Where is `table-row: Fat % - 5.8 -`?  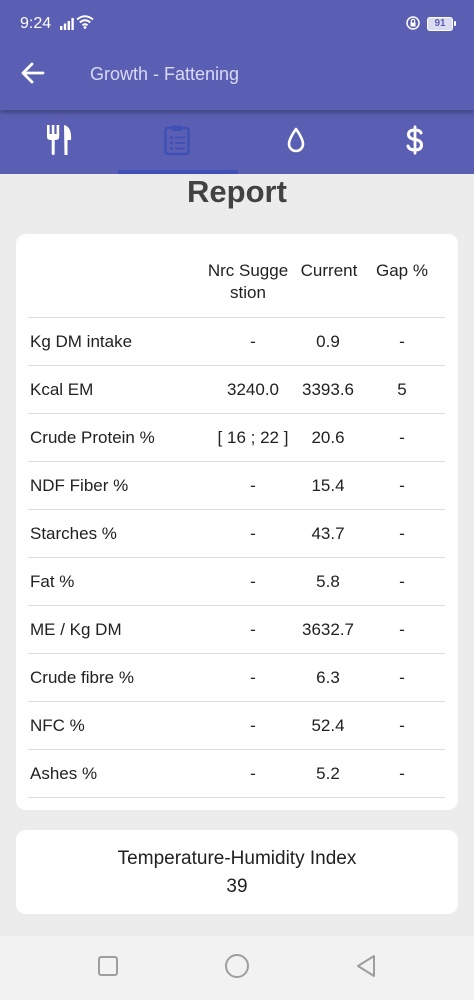 table-row: Fat % - 5.8 - is located at coordinates (236, 582).